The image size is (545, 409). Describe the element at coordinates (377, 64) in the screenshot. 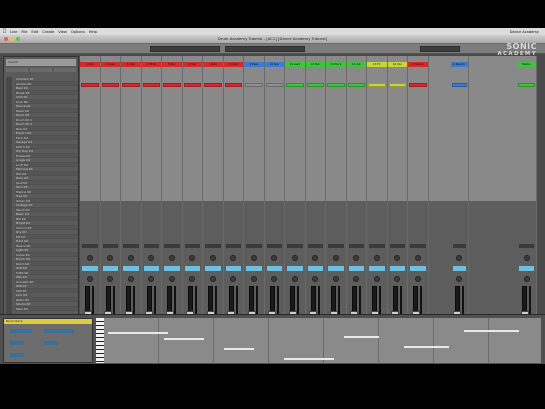

I see `track-title: 15 FX` at that location.